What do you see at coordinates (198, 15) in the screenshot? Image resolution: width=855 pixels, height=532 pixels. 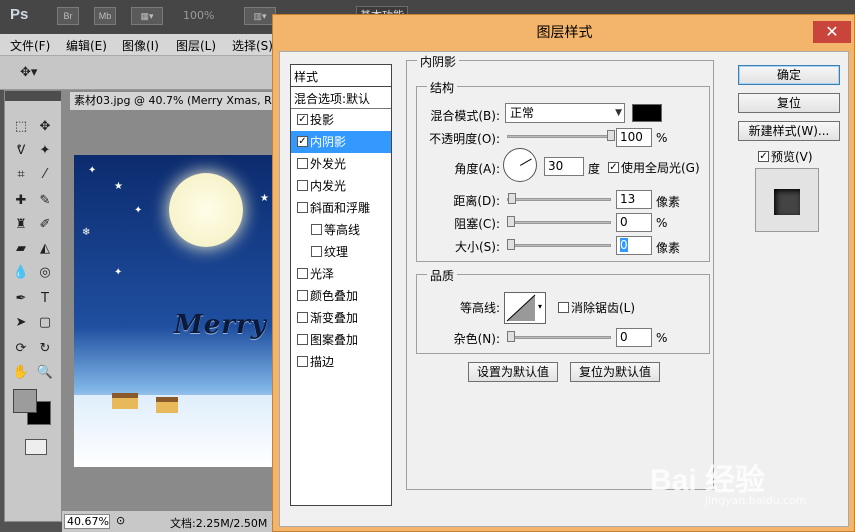 I see `zoom-level-top: 100%` at bounding box center [198, 15].